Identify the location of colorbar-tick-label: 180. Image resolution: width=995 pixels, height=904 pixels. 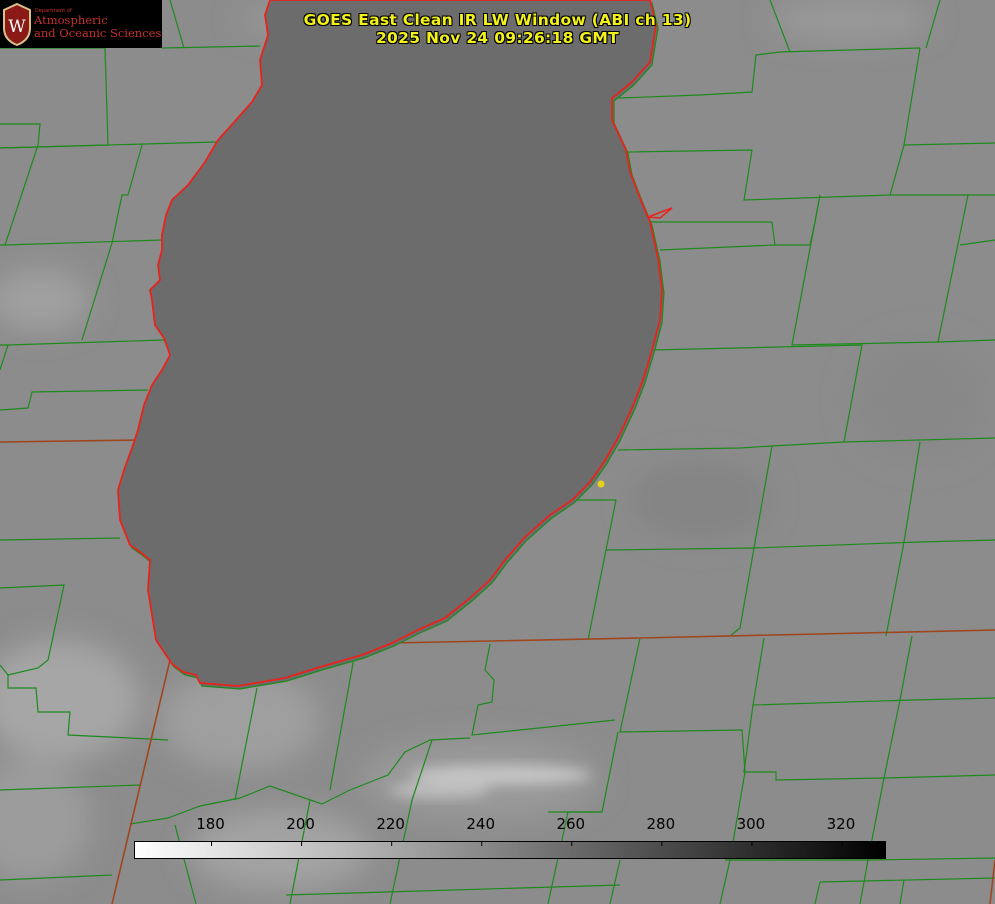
(210, 824).